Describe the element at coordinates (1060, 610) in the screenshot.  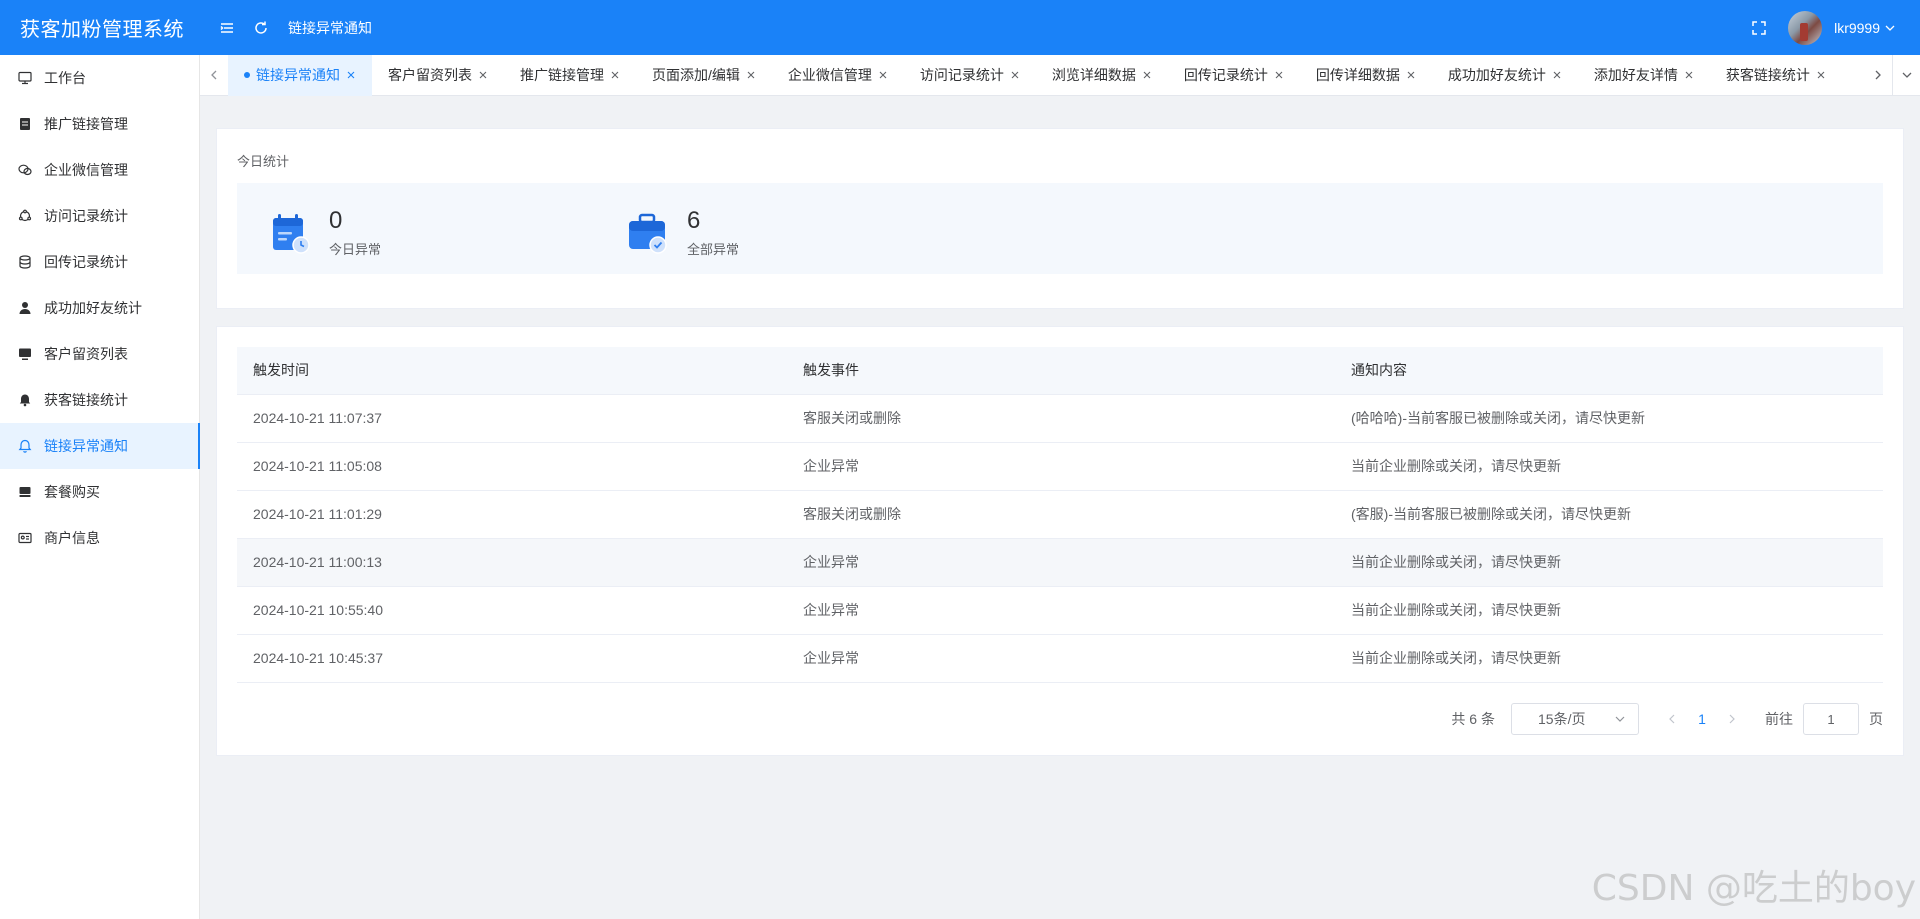
I see `table-row: 2024-10-21 10:55:40 企业异常 当前企业删除或关闭，请尽快更新` at that location.